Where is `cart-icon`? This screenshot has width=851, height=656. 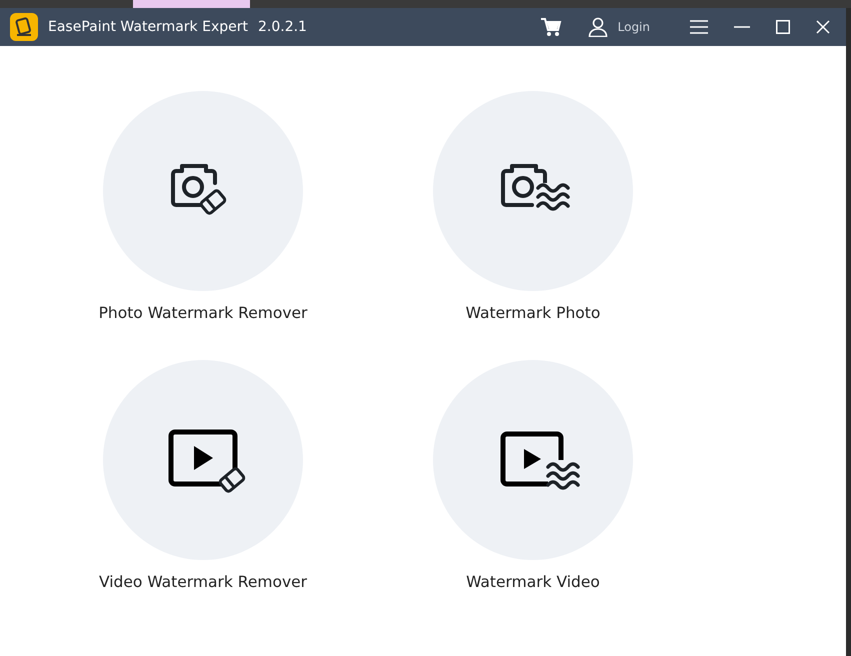
cart-icon is located at coordinates (551, 27).